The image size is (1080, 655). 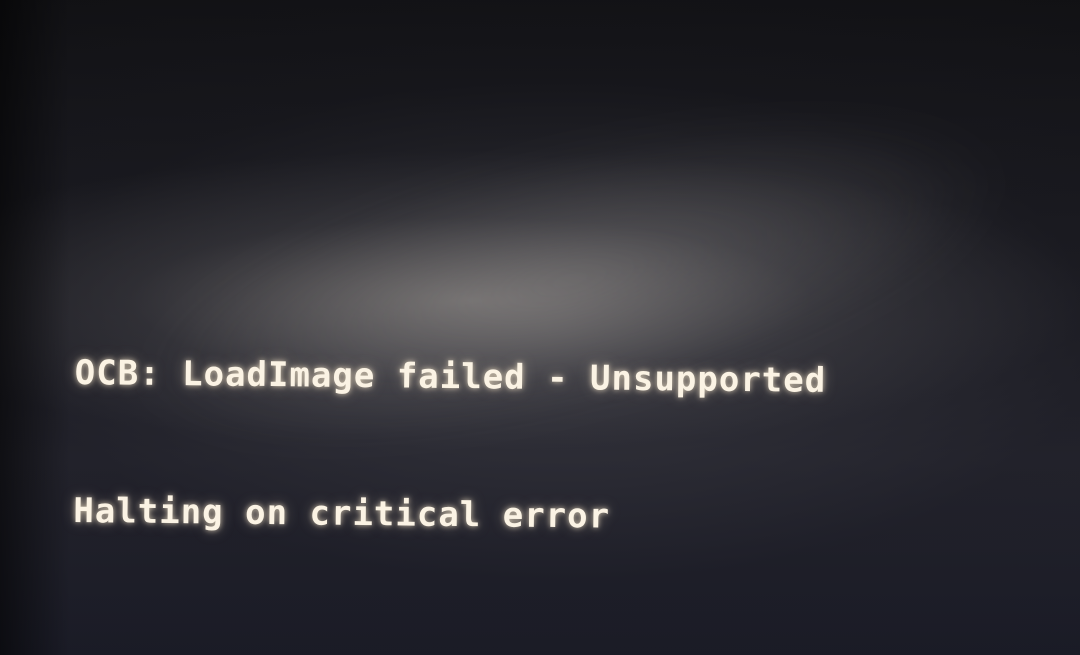 I want to click on halt-message-line: Halting on critical error, so click(x=342, y=513).